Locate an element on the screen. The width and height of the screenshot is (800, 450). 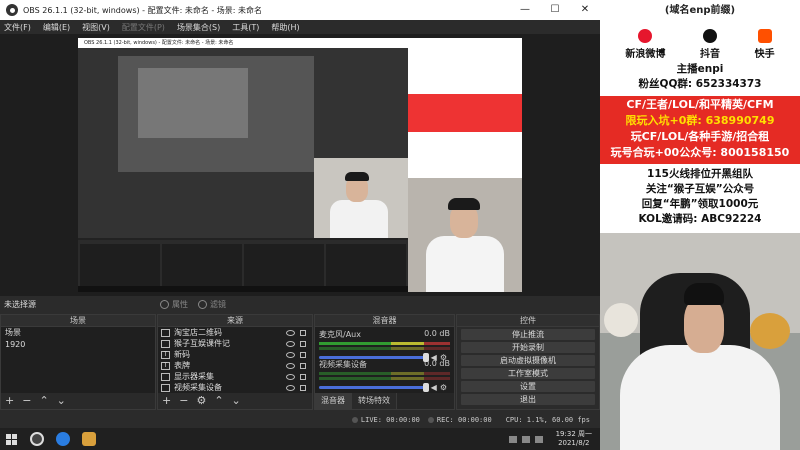
browser-taskbar-icon is located at coordinates (63, 439).